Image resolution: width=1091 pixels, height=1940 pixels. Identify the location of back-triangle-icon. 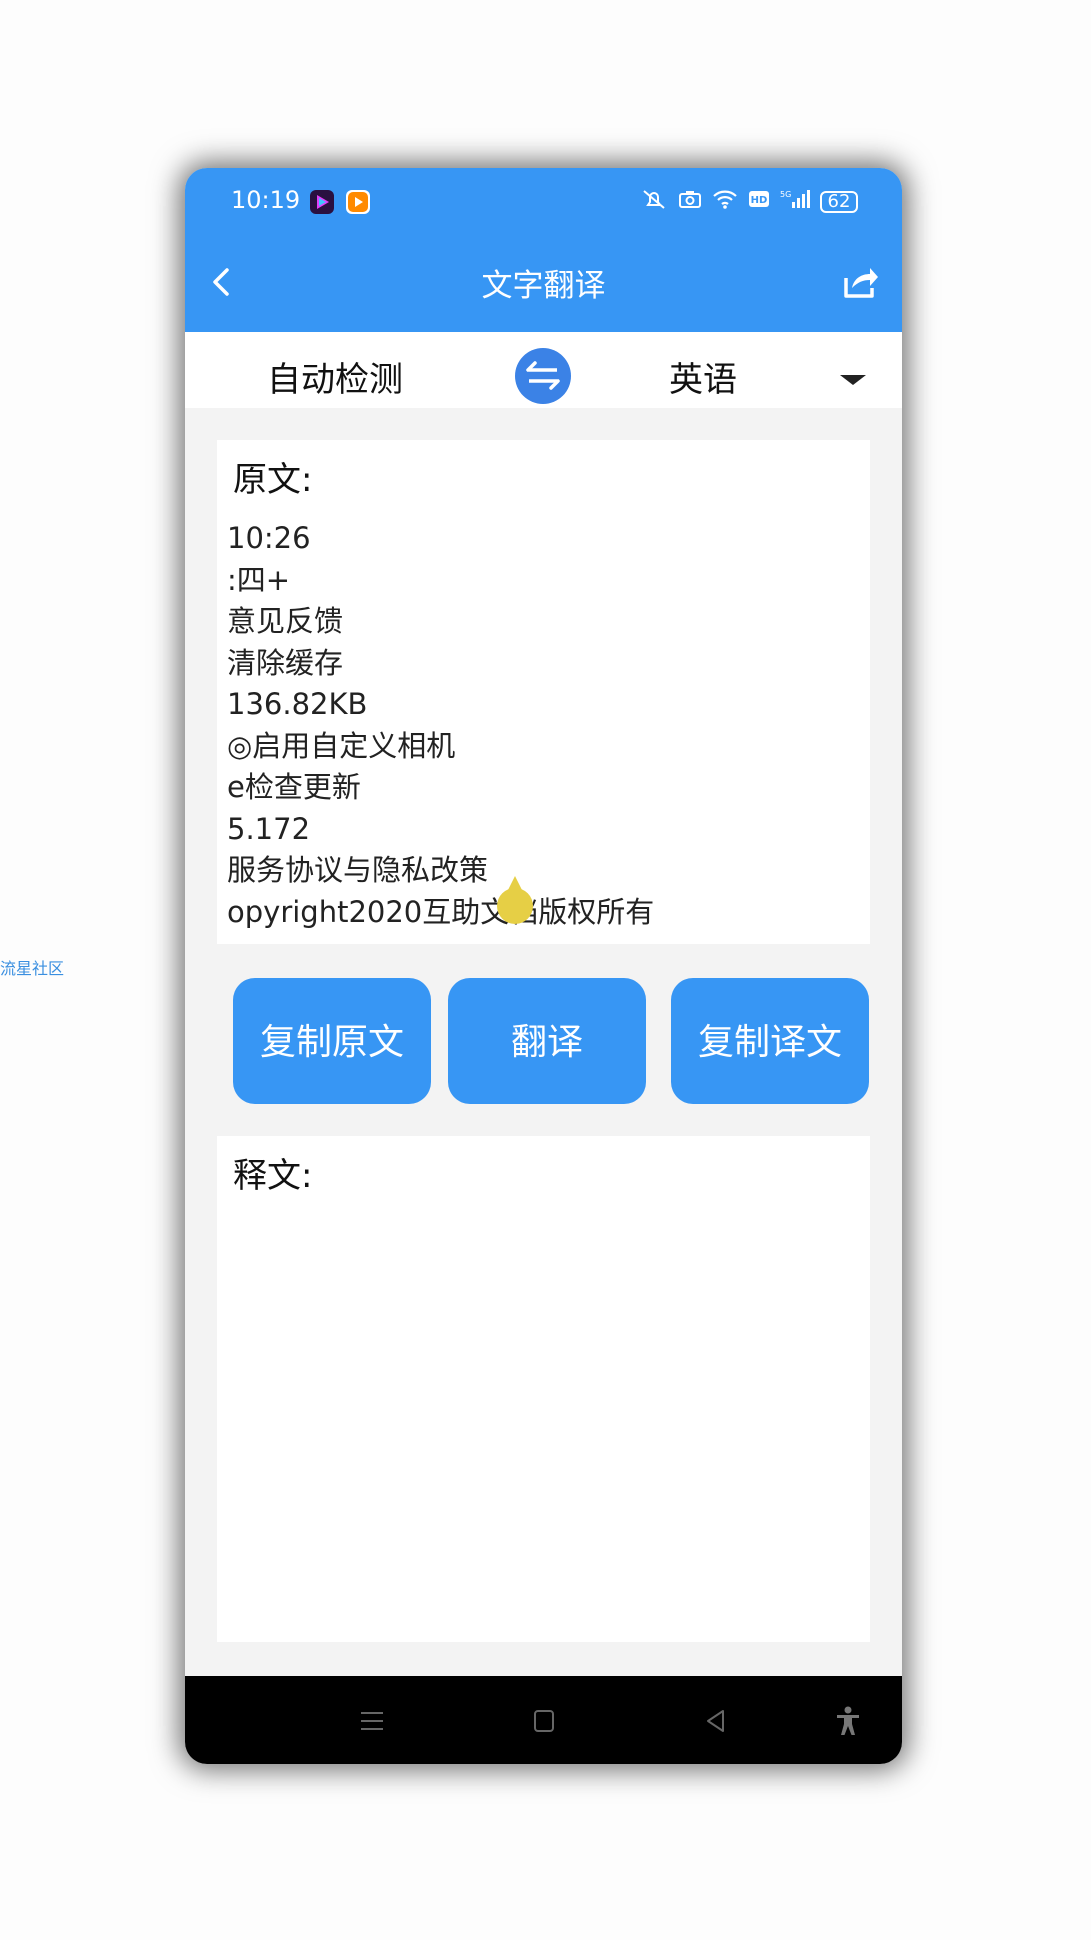
(715, 1721).